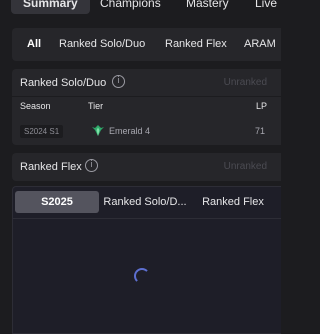  I want to click on column-lp: LP, so click(261, 106).